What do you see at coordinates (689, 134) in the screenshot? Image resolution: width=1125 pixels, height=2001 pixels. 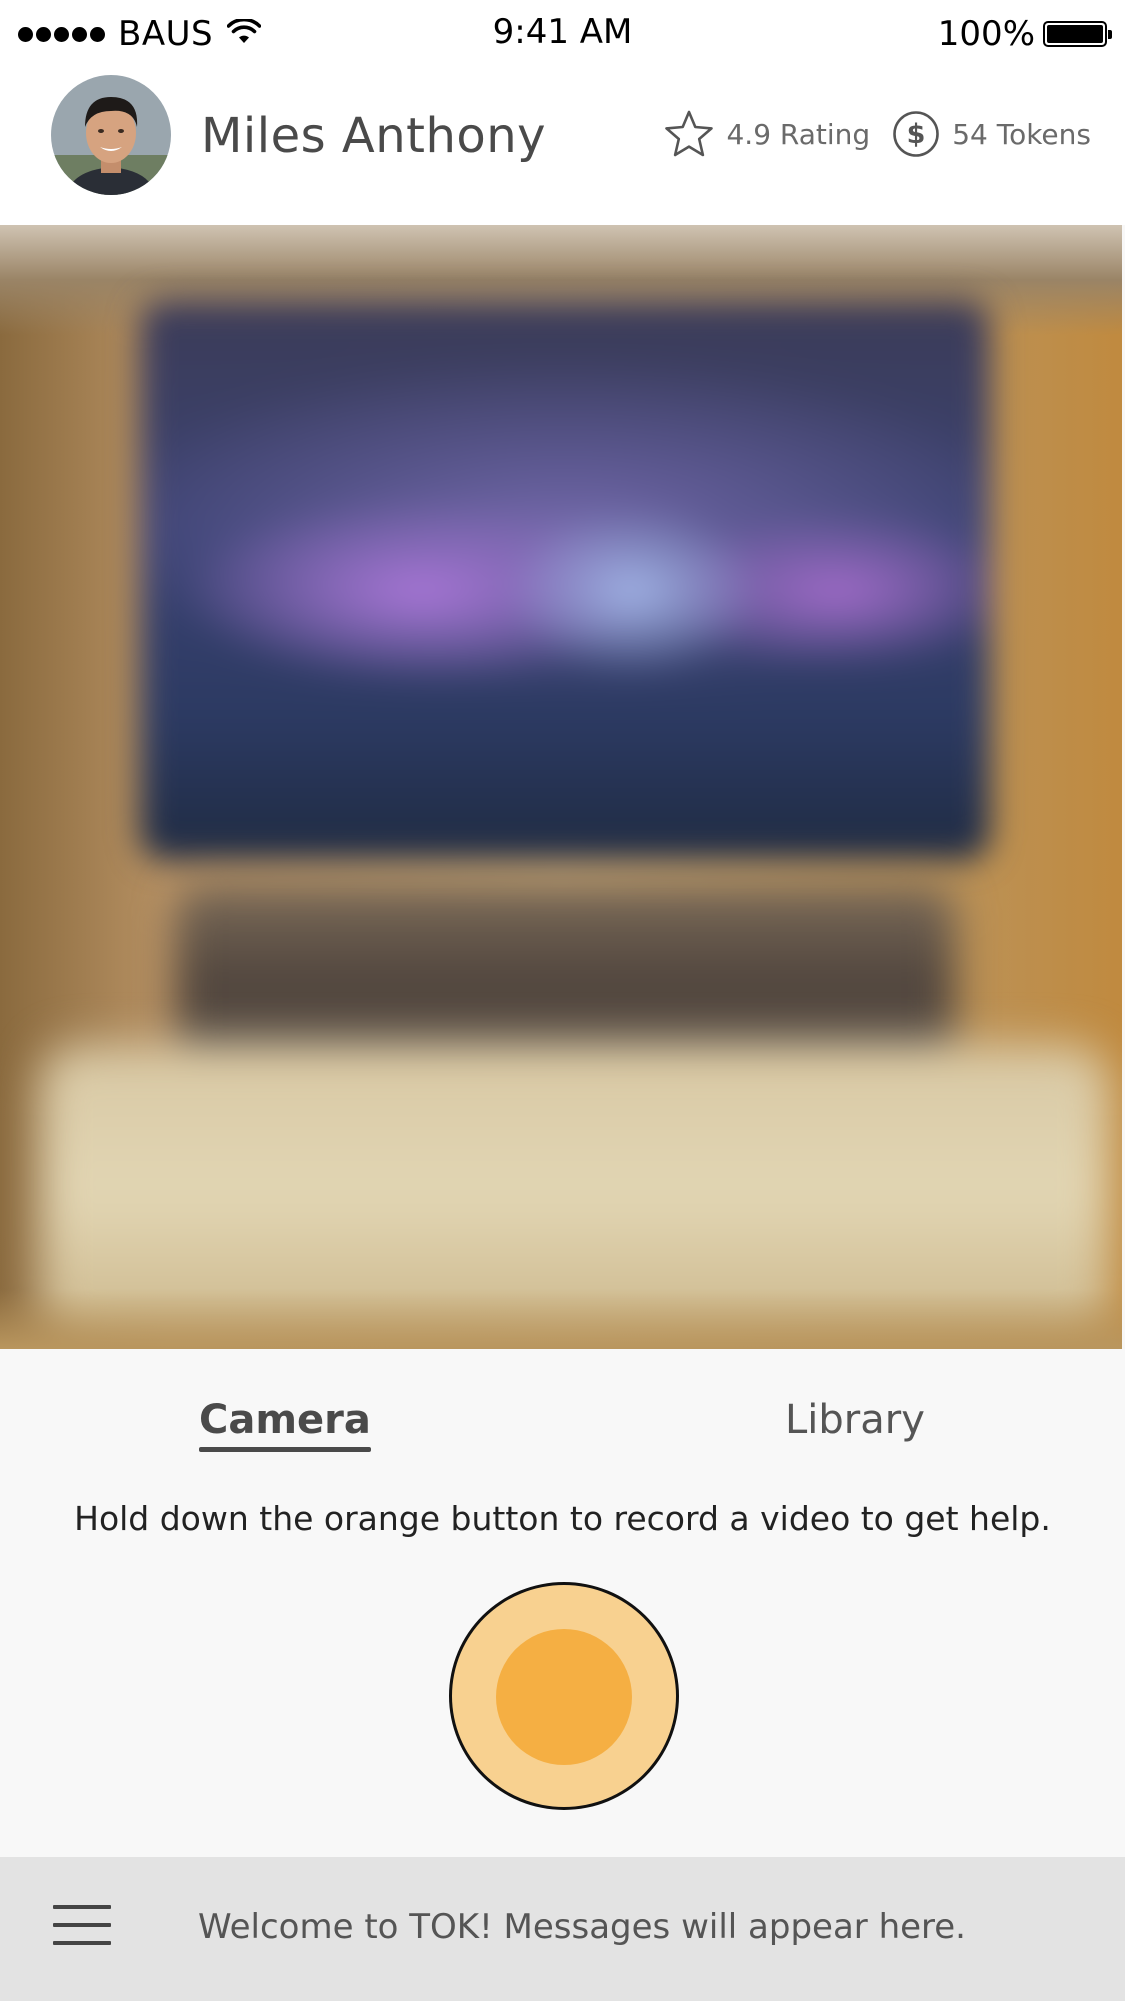 I see `star-icon` at bounding box center [689, 134].